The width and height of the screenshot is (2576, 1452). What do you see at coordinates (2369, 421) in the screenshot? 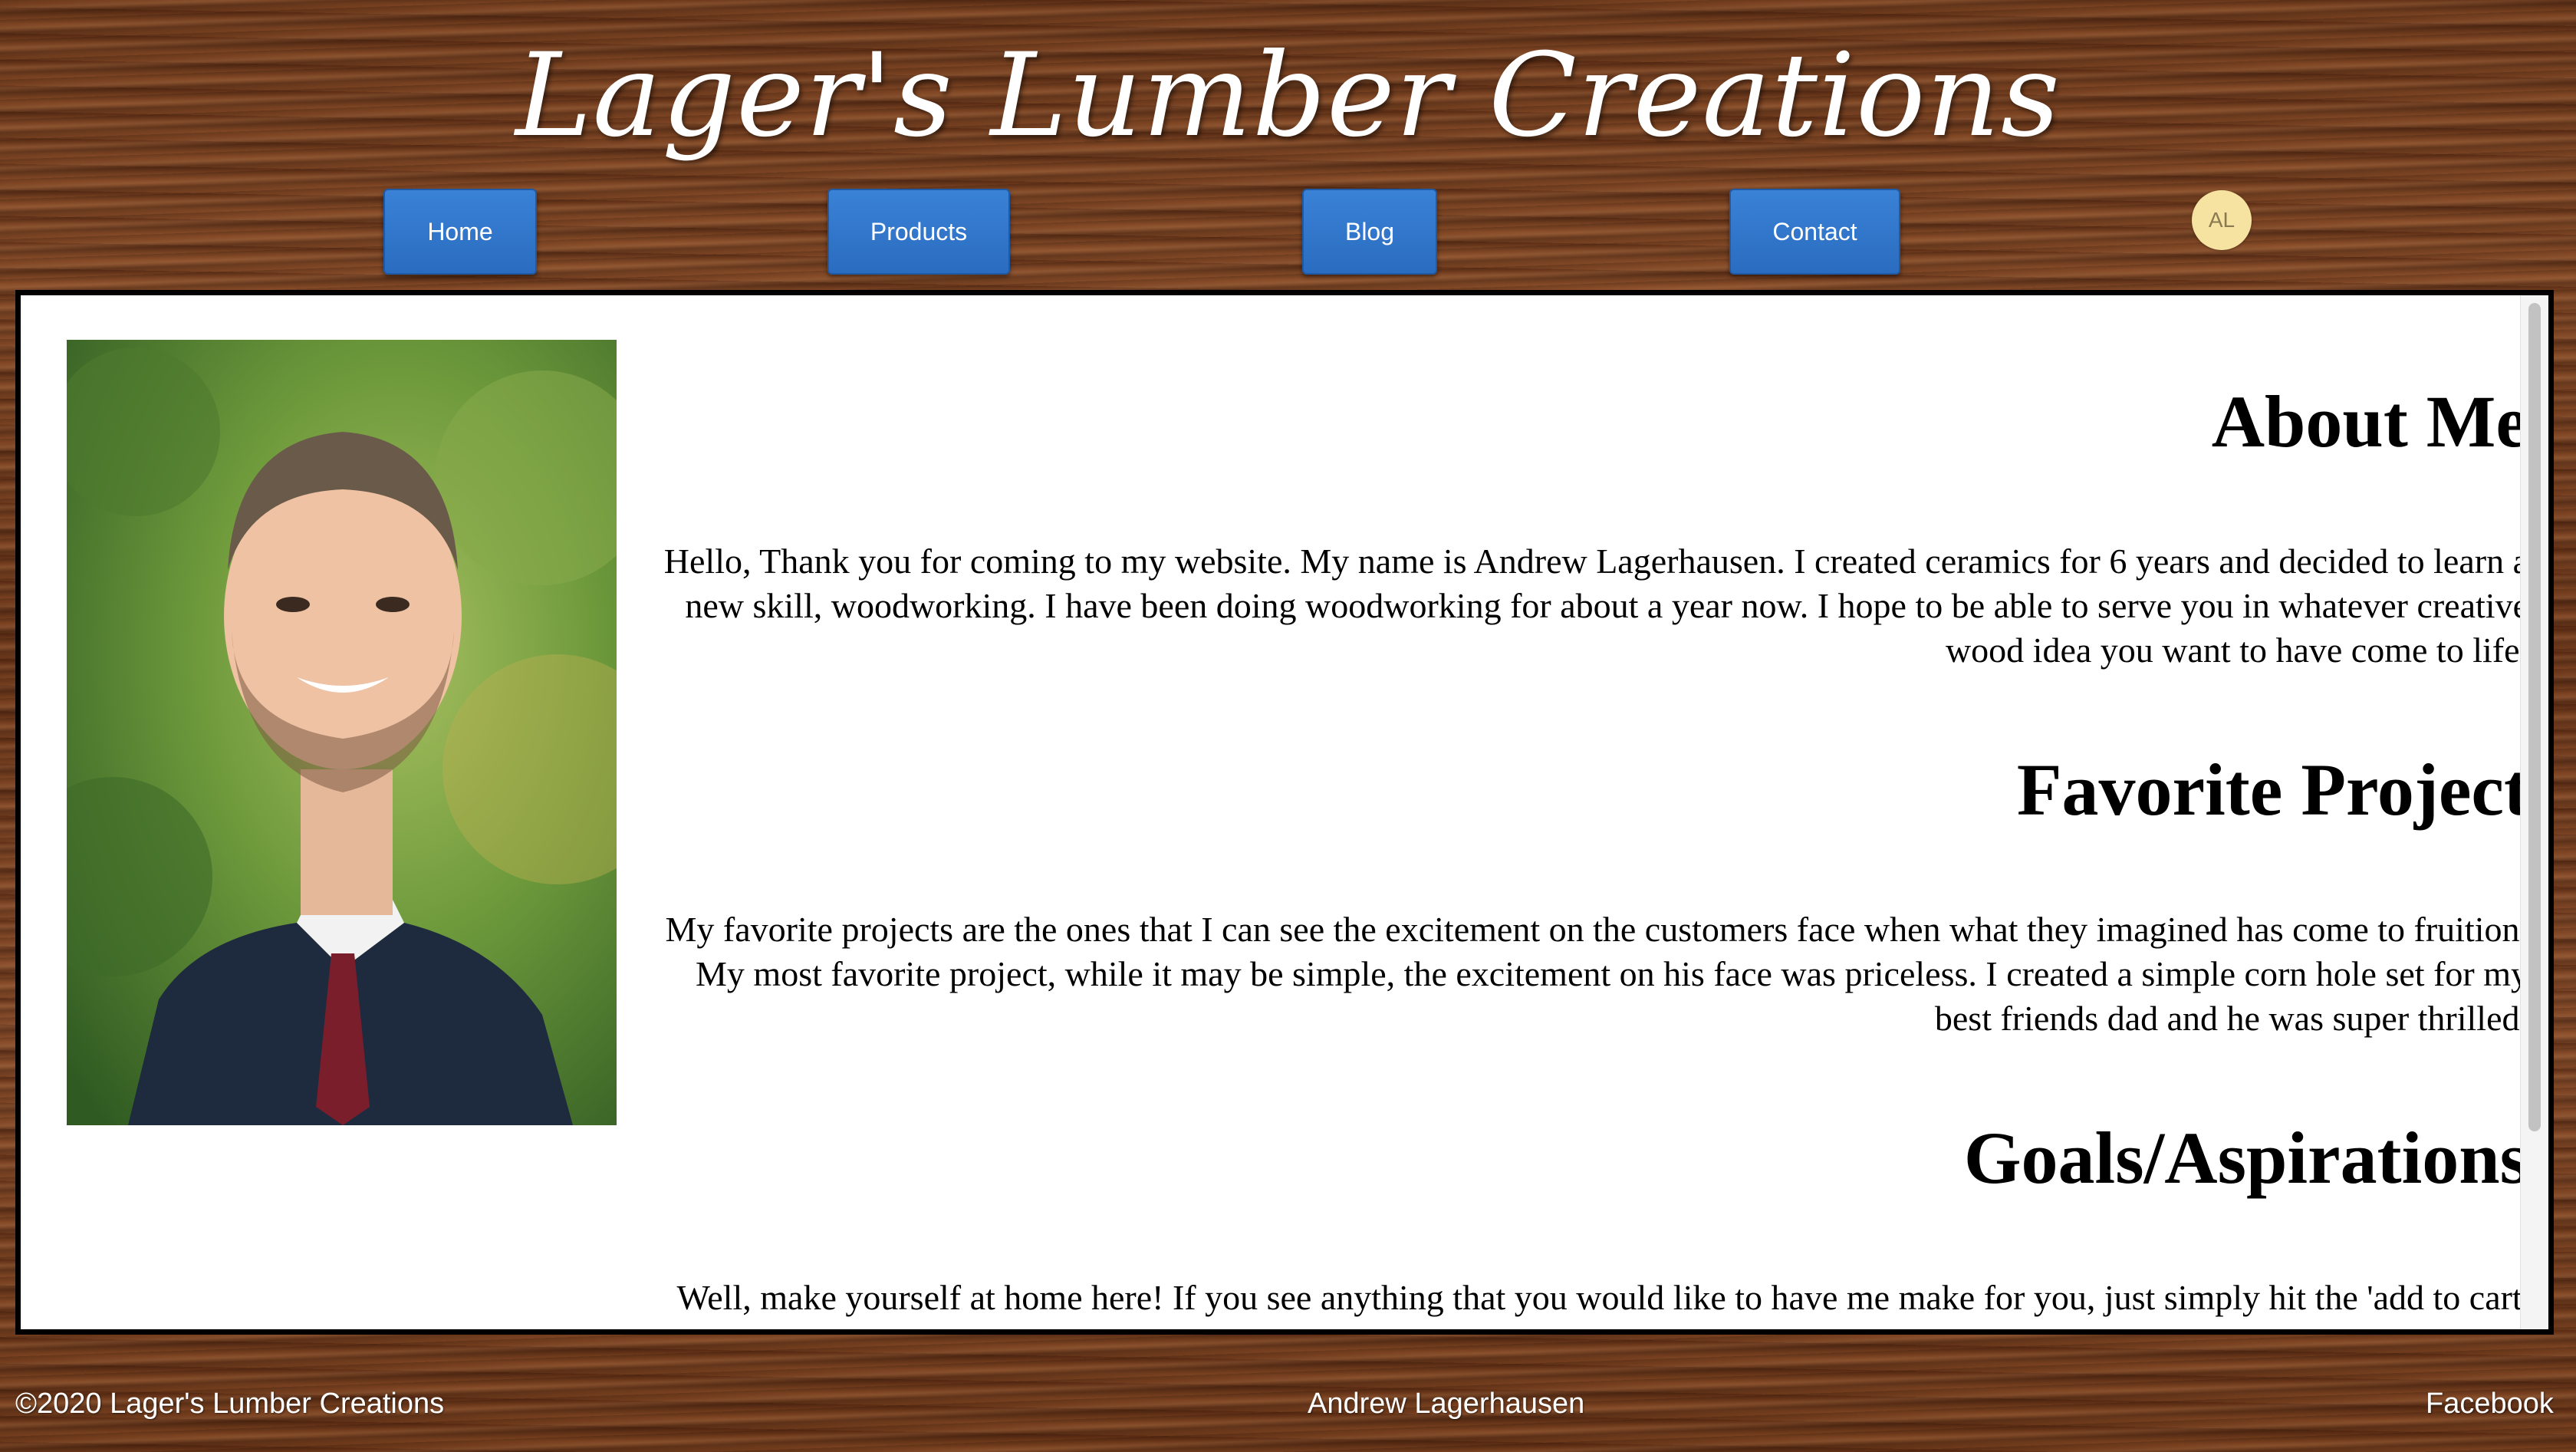
I see `about-heading: About Me` at bounding box center [2369, 421].